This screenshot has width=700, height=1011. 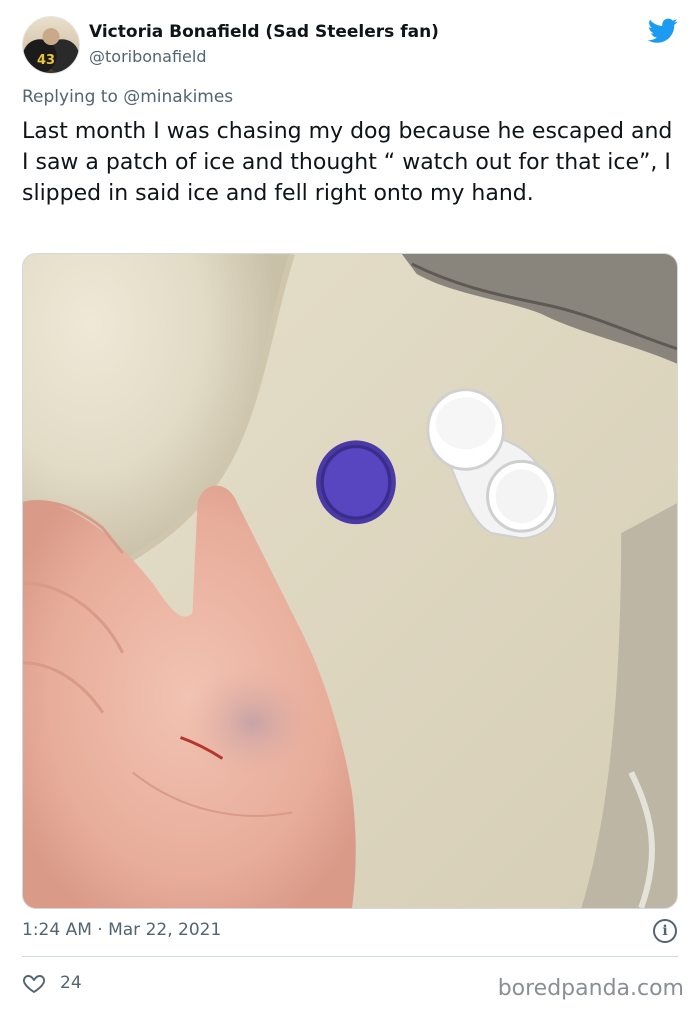 What do you see at coordinates (52, 983) in the screenshot?
I see `like-button: 24` at bounding box center [52, 983].